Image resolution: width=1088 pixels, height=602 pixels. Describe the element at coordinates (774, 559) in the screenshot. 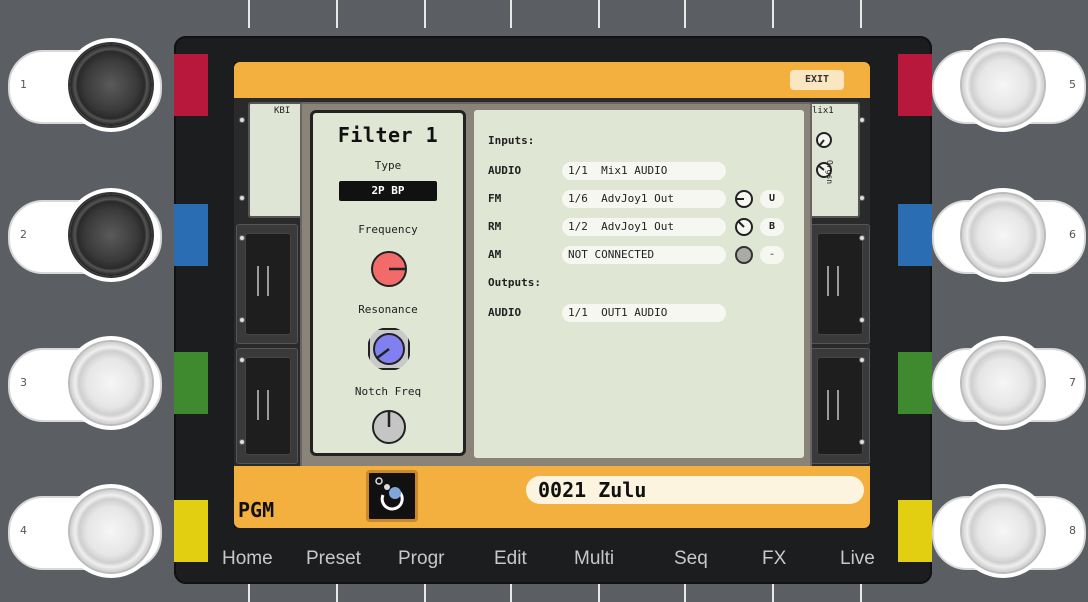

I see `nav-fx: FX` at that location.